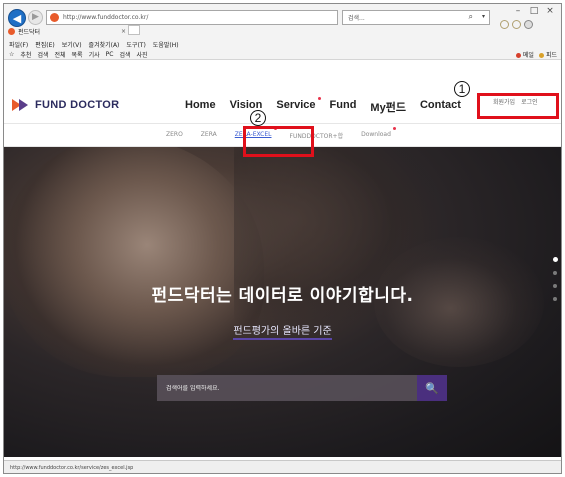 The image size is (565, 477). What do you see at coordinates (166, 44) in the screenshot?
I see `menu-help: 도움말(H)` at bounding box center [166, 44].